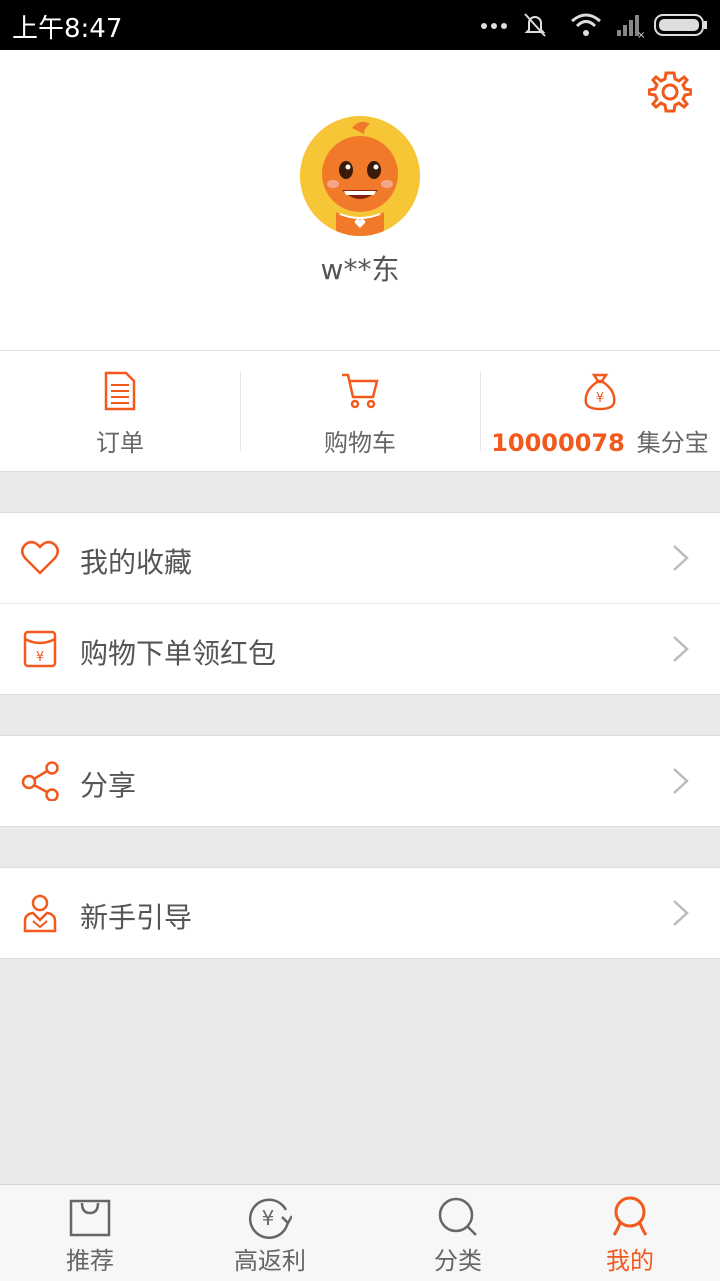 The width and height of the screenshot is (720, 1281). I want to click on orders-button: 订单, so click(120, 411).